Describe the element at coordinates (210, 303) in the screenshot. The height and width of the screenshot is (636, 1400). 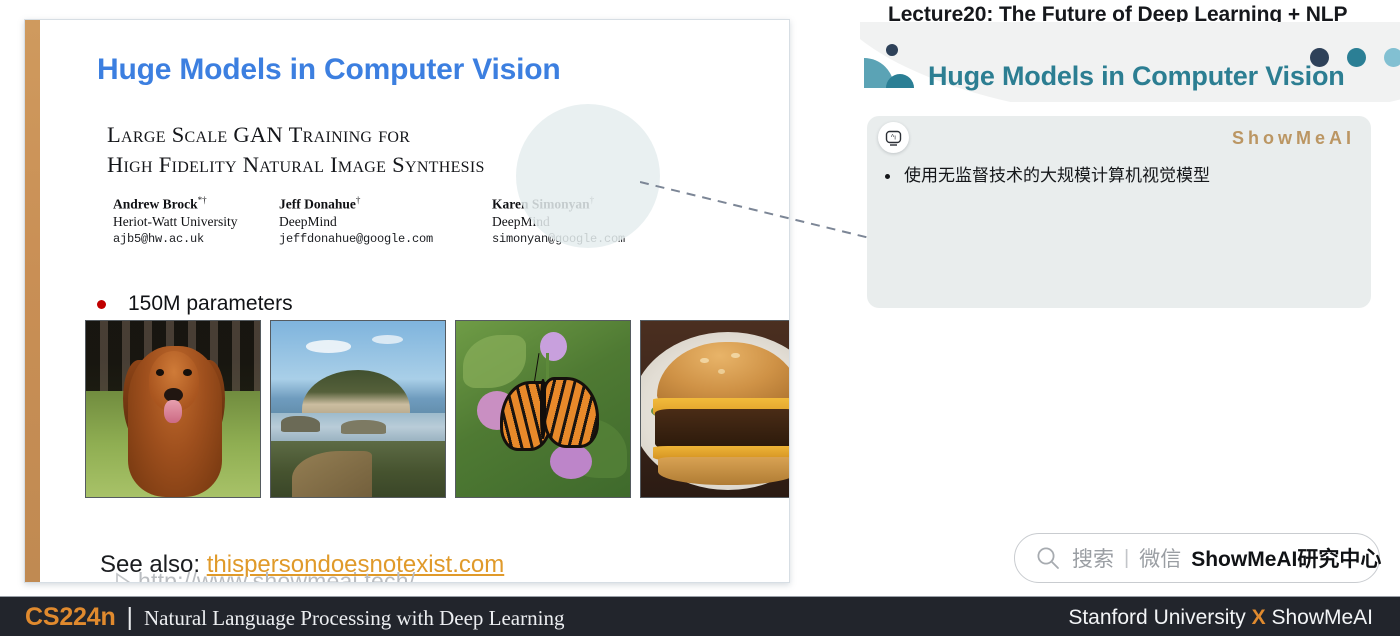
I see `slide-bullet-label: 150M parameters` at that location.